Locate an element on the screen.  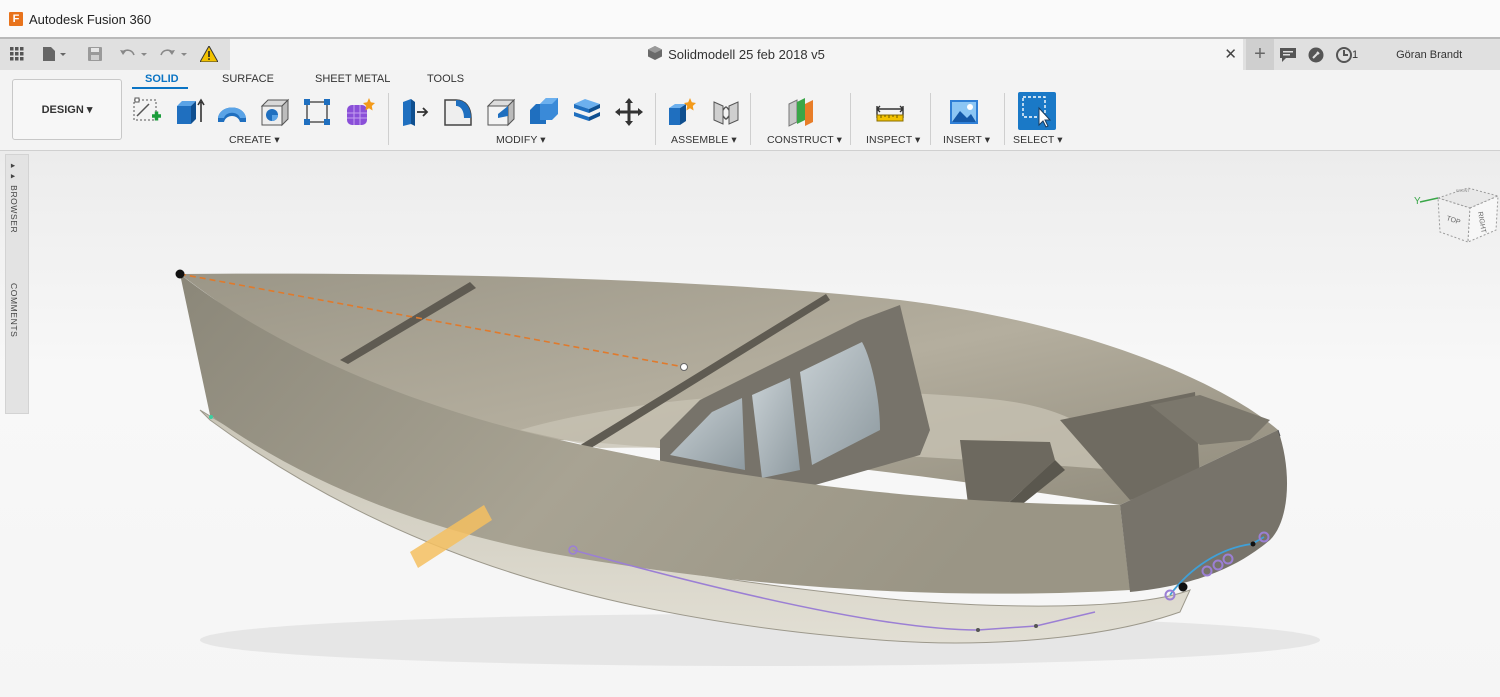
side-panel: ▸▸ BROWSER COMMENTS is located at coordinates (17, 284).